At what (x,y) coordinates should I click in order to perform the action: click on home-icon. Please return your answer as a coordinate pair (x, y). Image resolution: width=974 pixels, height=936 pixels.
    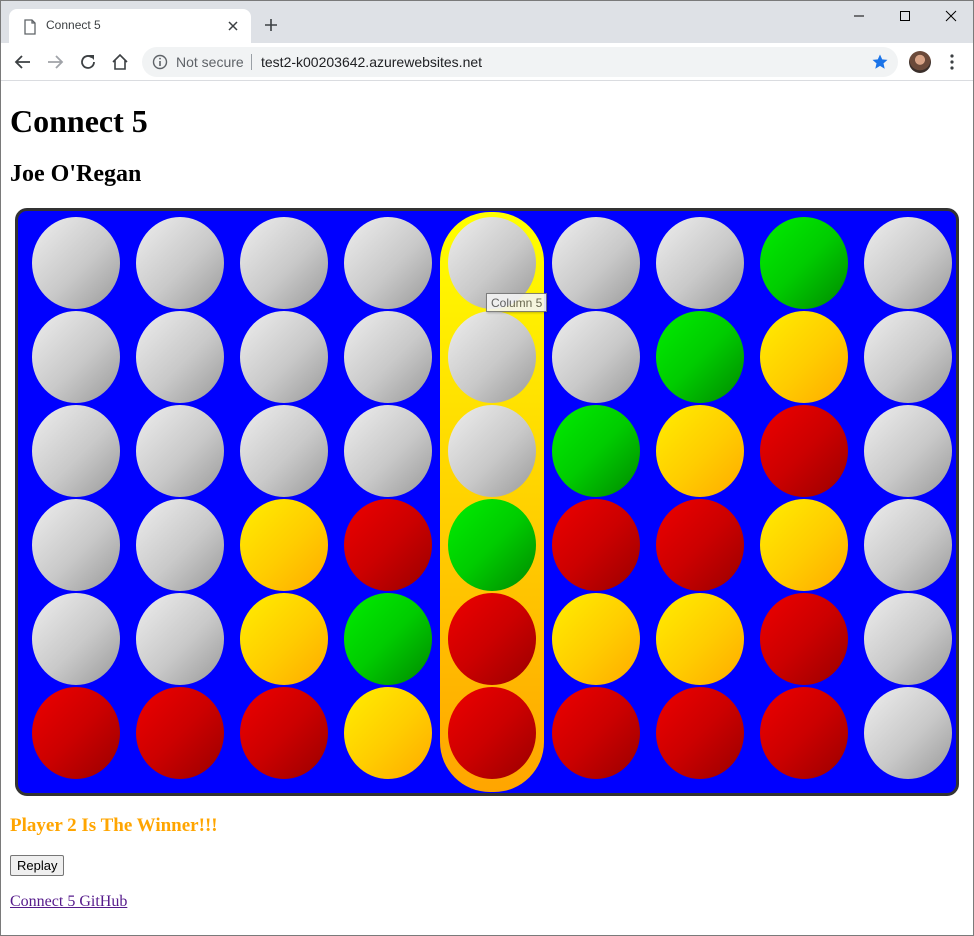
    Looking at the image, I should click on (120, 62).